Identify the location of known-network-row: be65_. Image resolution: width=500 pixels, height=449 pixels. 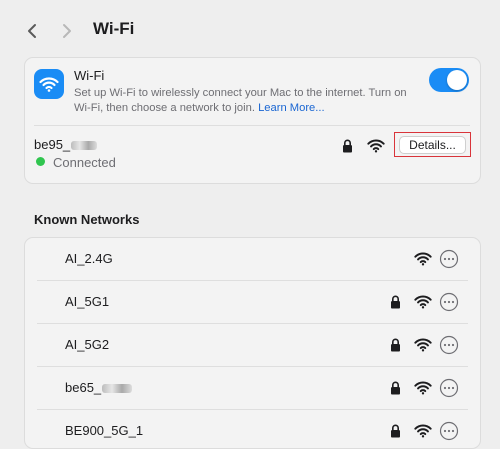
(252, 388).